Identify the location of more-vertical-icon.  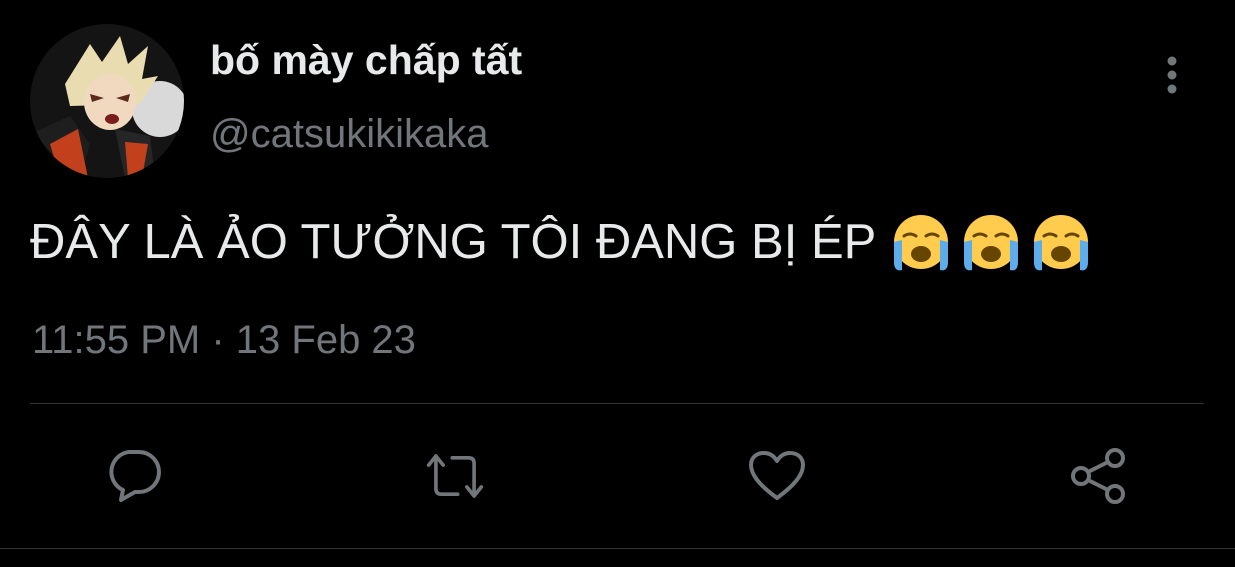
(1172, 75).